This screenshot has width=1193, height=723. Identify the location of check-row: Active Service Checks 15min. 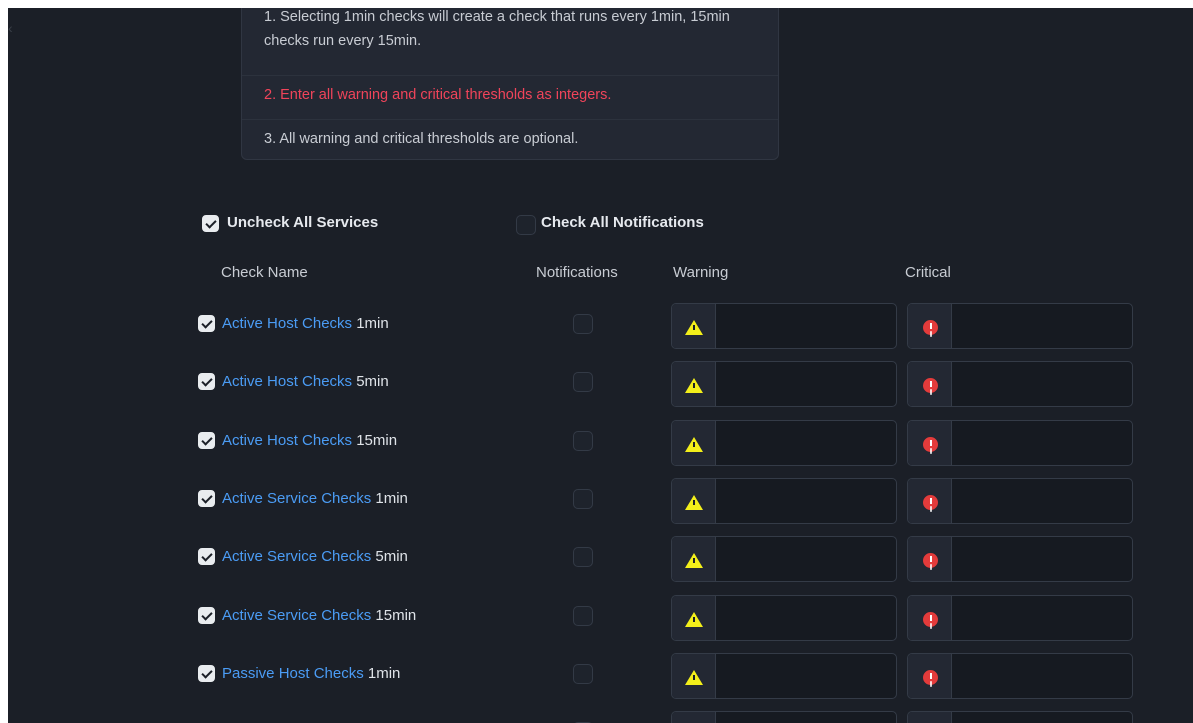
(600, 617).